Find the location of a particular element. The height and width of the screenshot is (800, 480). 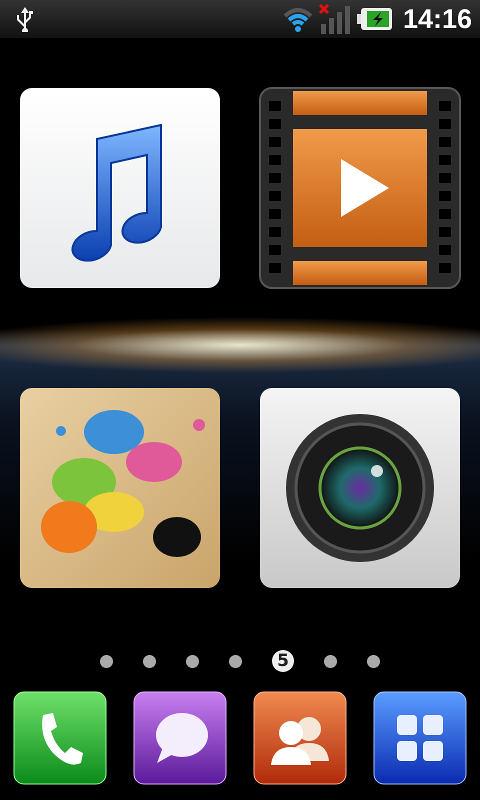

current-page-indicator: 5 is located at coordinates (283, 661).